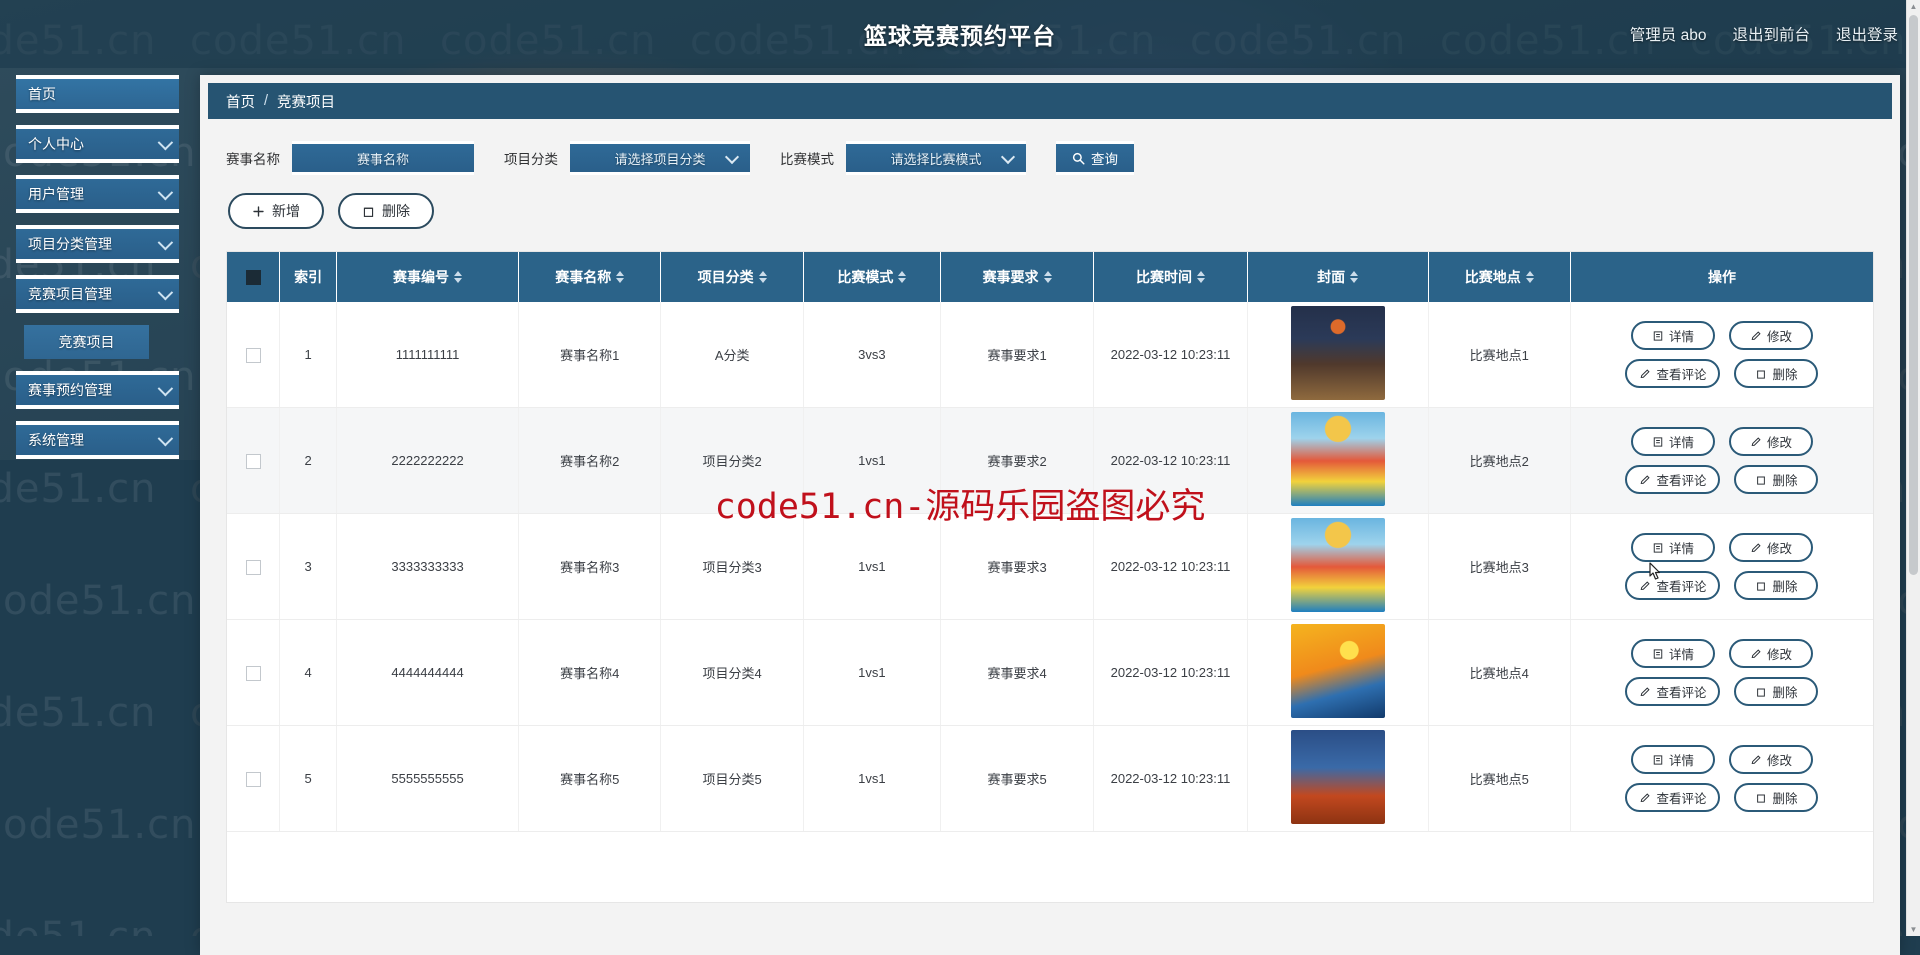  What do you see at coordinates (1338, 277) in the screenshot?
I see `column-header-cover: 封面` at bounding box center [1338, 277].